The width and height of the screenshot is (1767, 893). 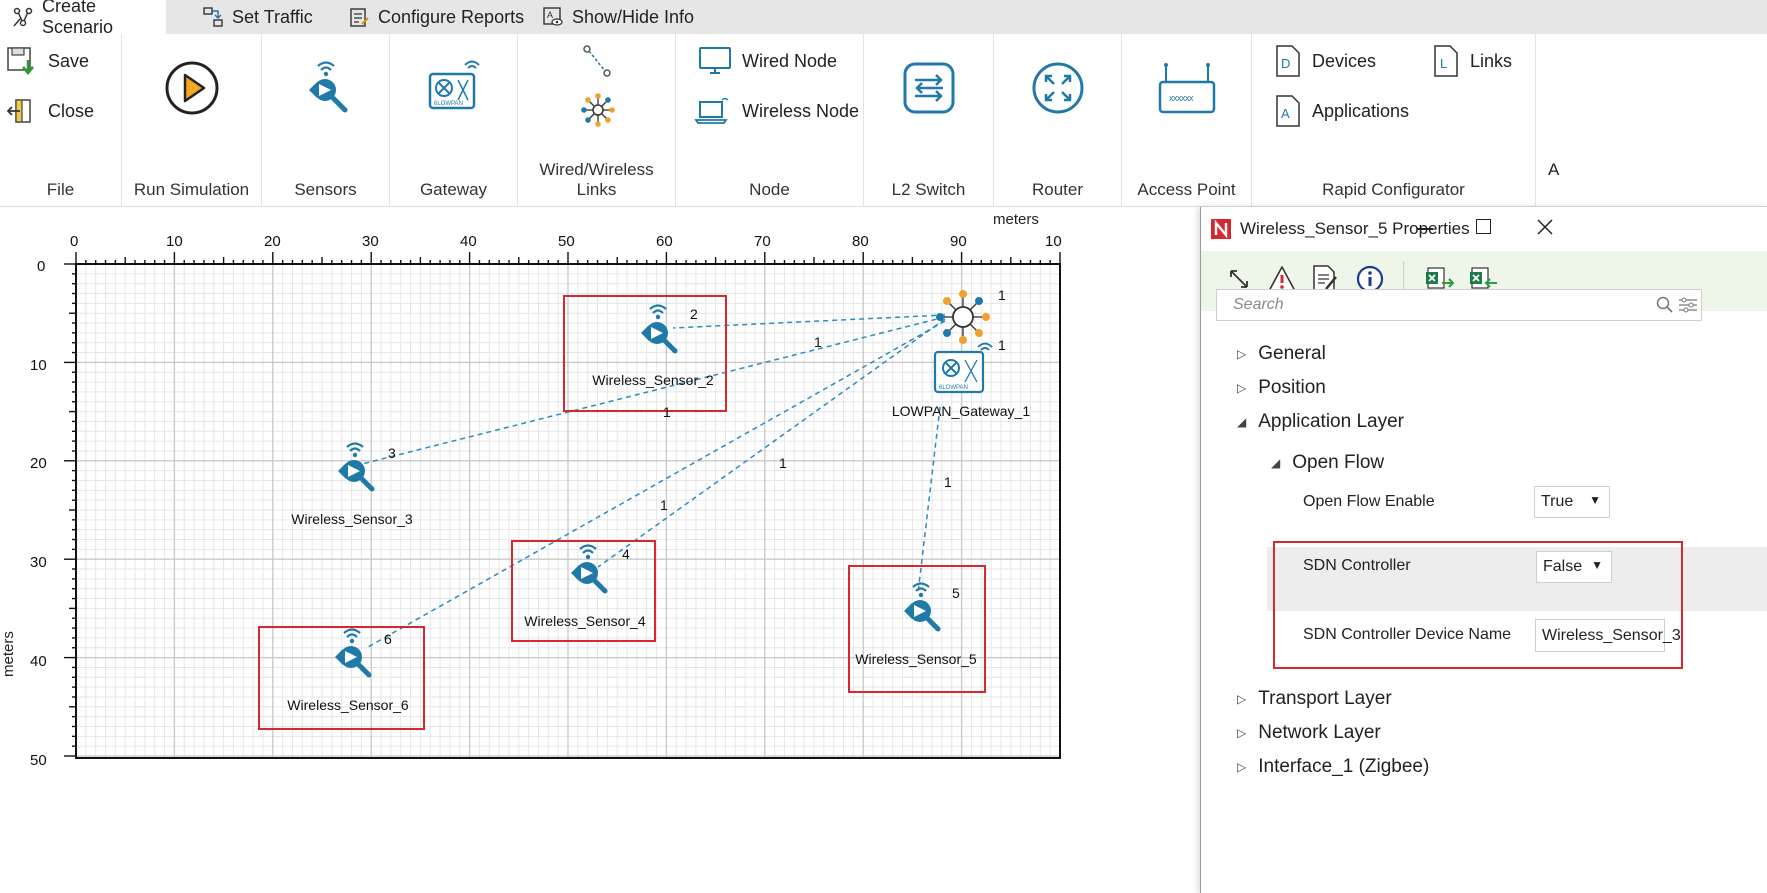 What do you see at coordinates (948, 482) in the screenshot?
I see `link-label-e: 1` at bounding box center [948, 482].